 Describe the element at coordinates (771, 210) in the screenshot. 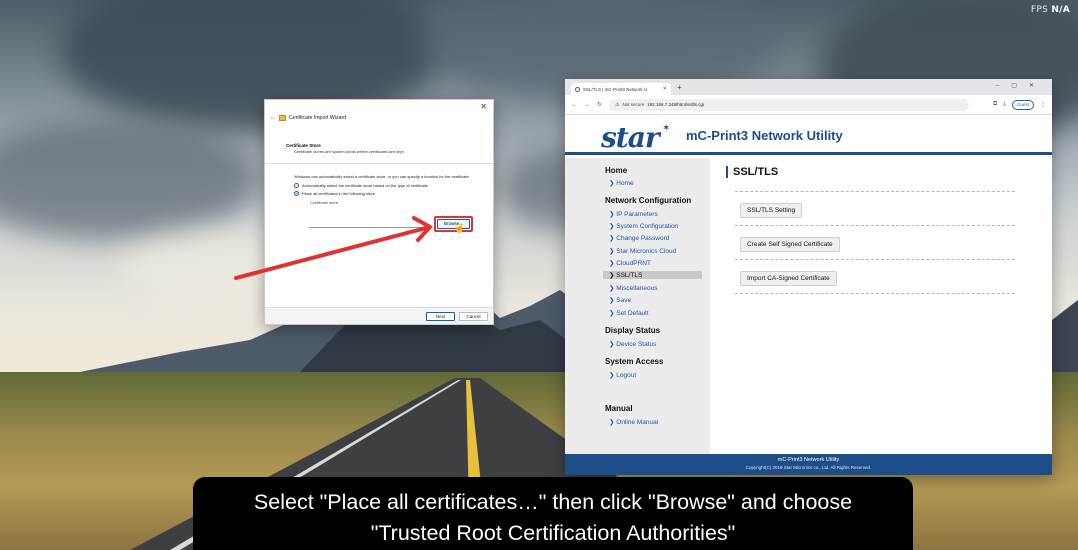

I see `ssl-tls-setting-button: SSL/TLS Setting` at that location.